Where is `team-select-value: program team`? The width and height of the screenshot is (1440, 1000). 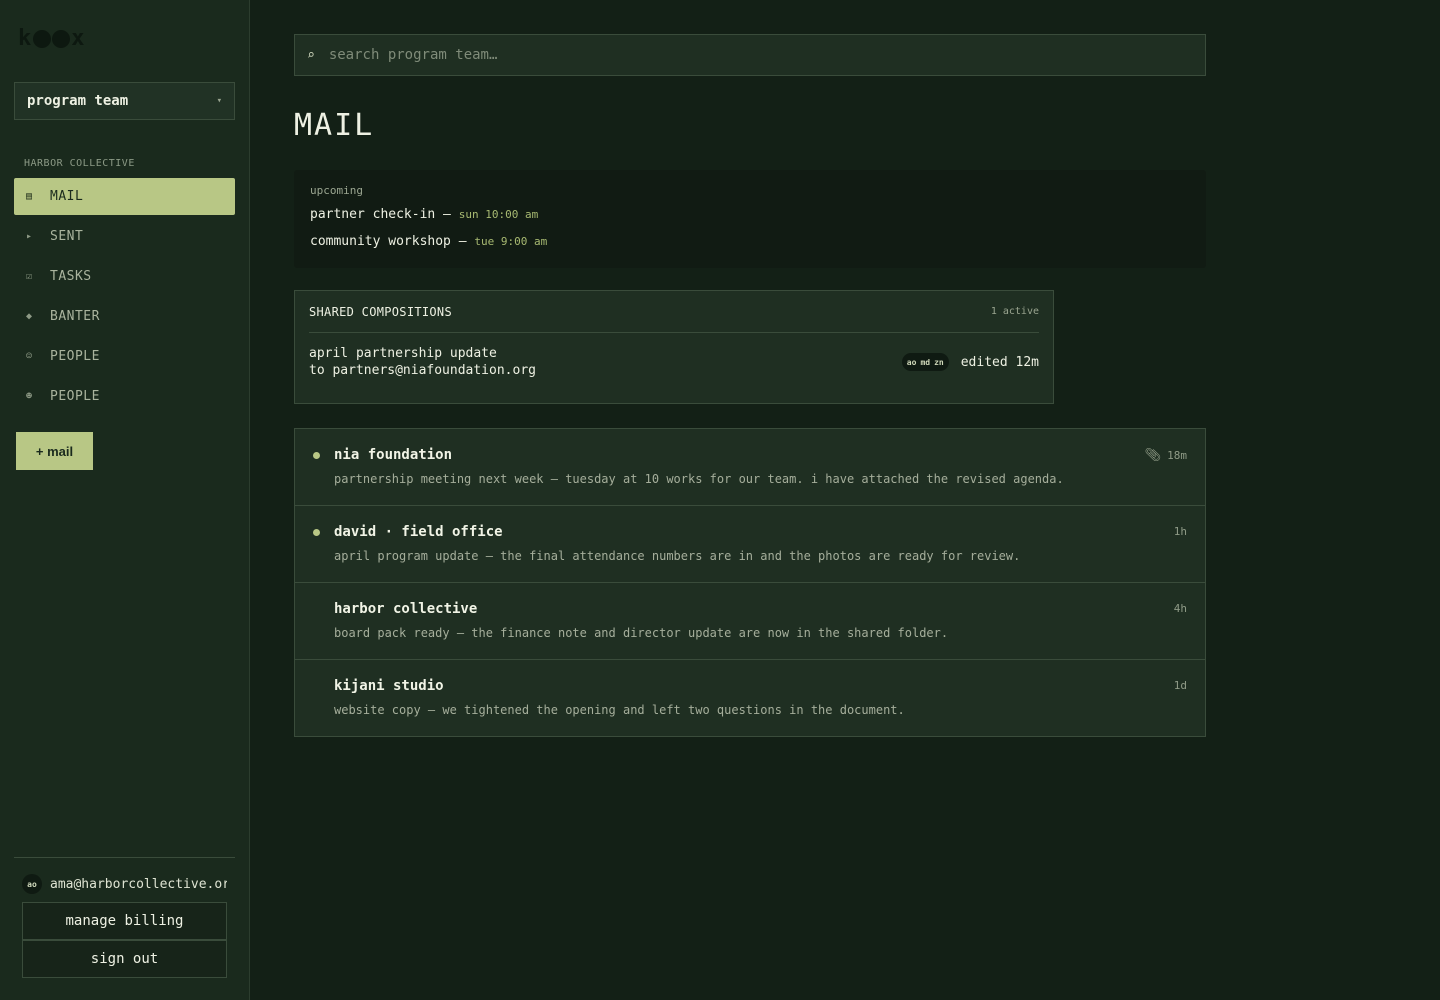 team-select-value: program team is located at coordinates (78, 101).